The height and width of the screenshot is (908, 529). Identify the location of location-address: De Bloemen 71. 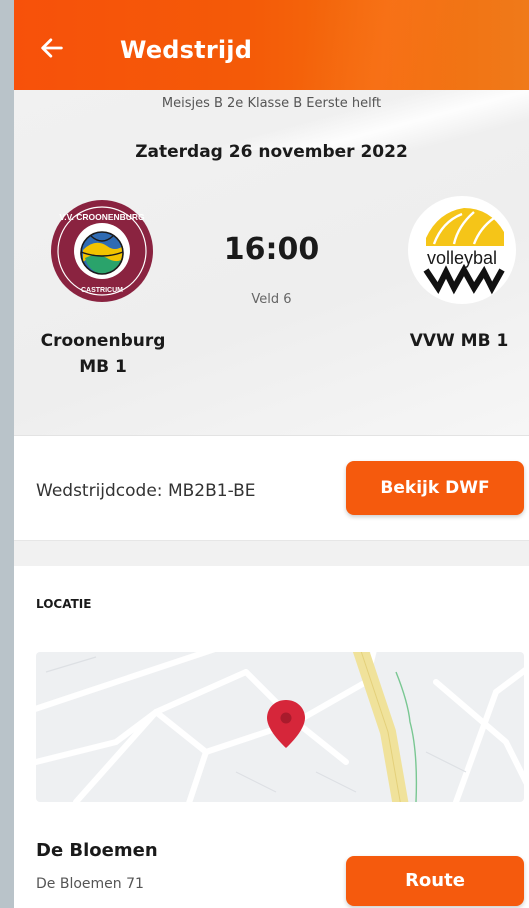
(90, 884).